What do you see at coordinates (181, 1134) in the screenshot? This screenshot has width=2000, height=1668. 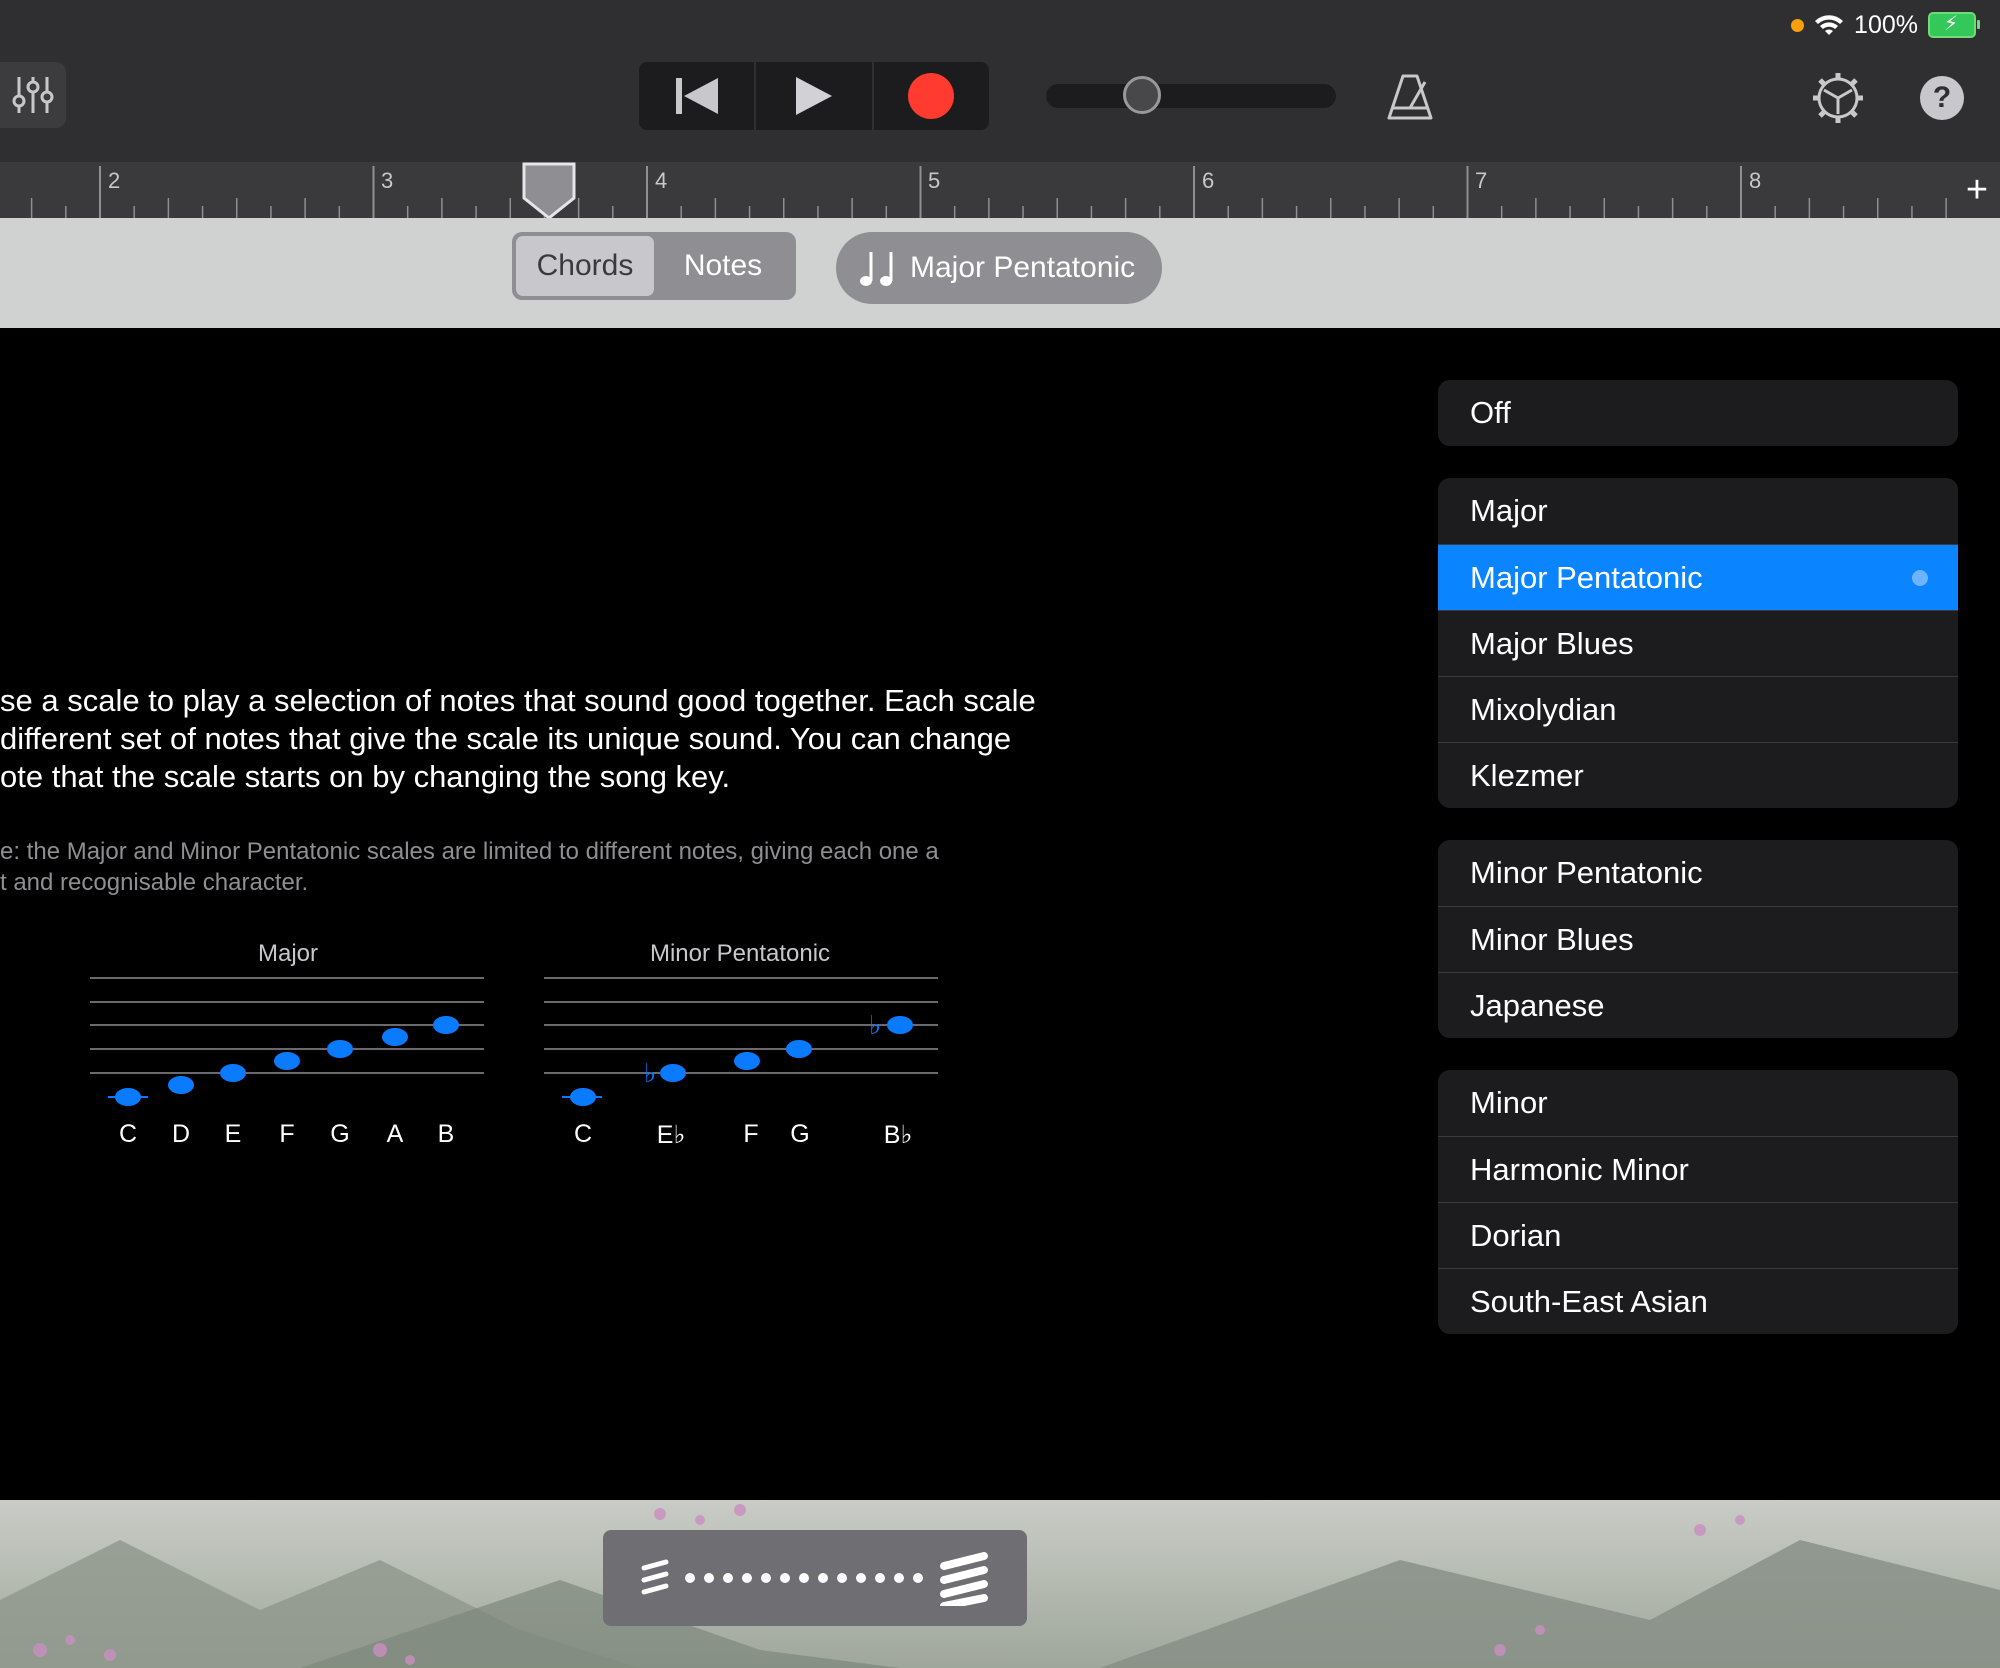 I see `note-label: D` at bounding box center [181, 1134].